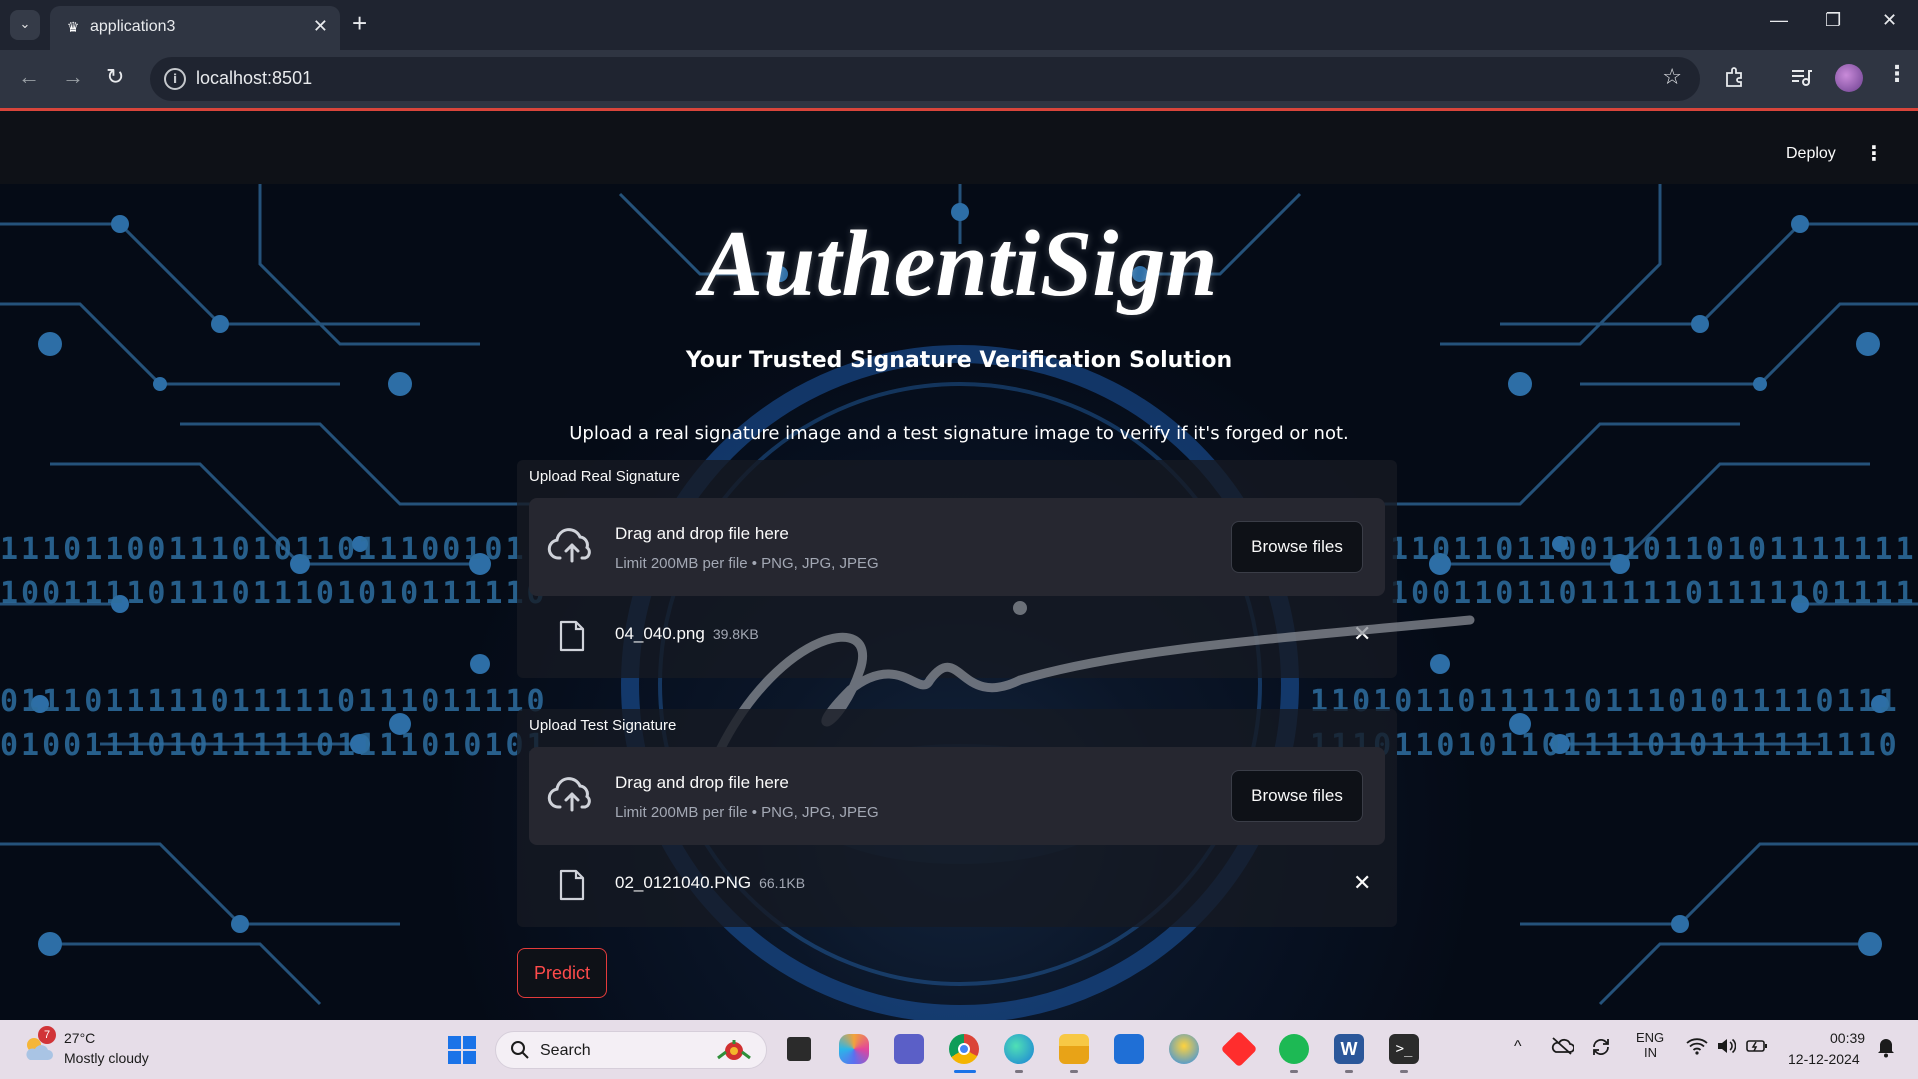 The image size is (1918, 1079). What do you see at coordinates (1362, 883) in the screenshot?
I see `remove-file-icon: ✕` at bounding box center [1362, 883].